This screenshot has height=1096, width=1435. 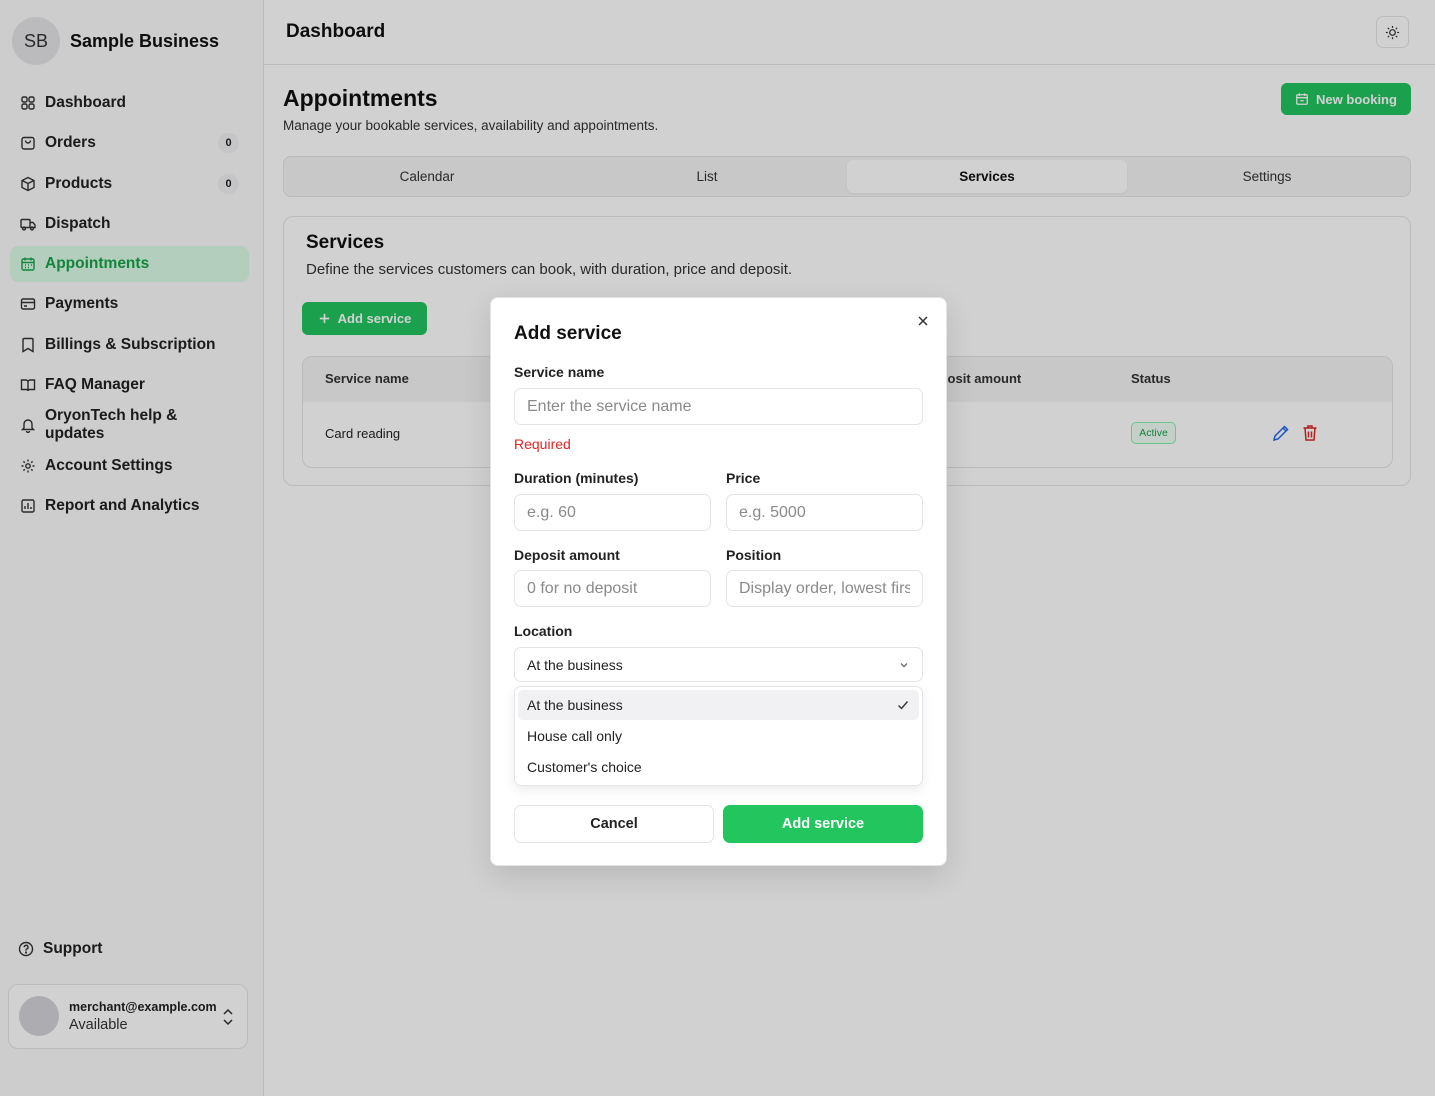 I want to click on deposit-label: Deposit amount, so click(x=567, y=555).